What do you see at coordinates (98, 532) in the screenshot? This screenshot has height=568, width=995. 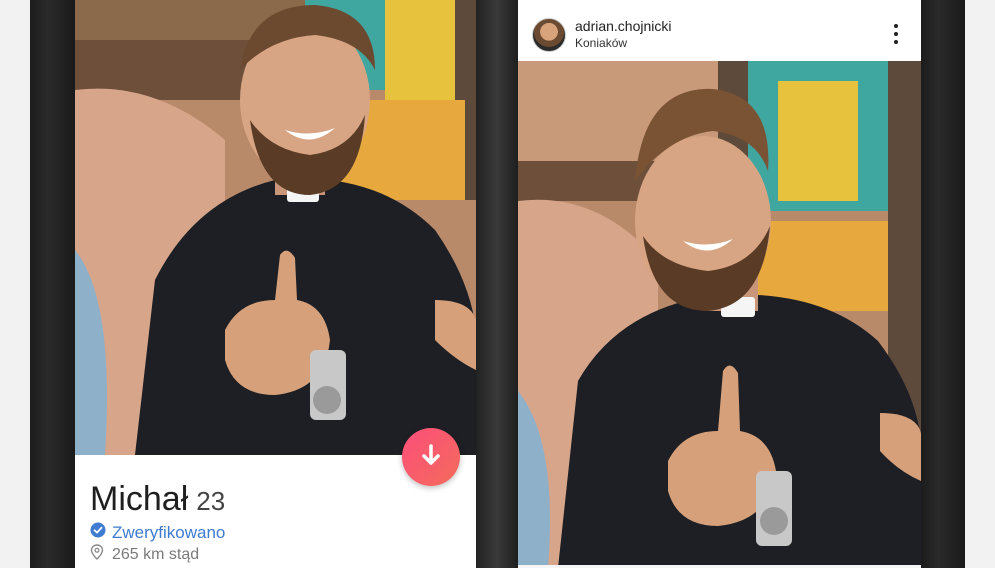 I see `verified-check-icon` at bounding box center [98, 532].